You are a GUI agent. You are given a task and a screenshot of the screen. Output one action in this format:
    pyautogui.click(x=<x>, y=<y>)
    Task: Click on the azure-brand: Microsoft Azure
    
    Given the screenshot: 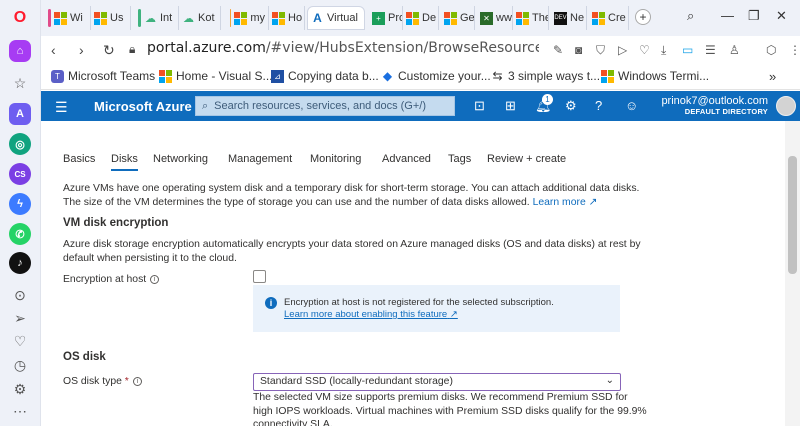 What is the action you would take?
    pyautogui.click(x=143, y=106)
    